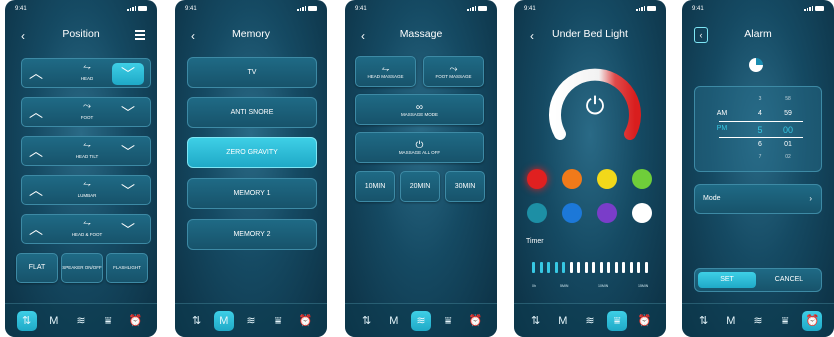 Image resolution: width=834 pixels, height=337 pixels. Describe the element at coordinates (128, 230) in the screenshot. I see `head-foot-down-button: ﹀` at that location.